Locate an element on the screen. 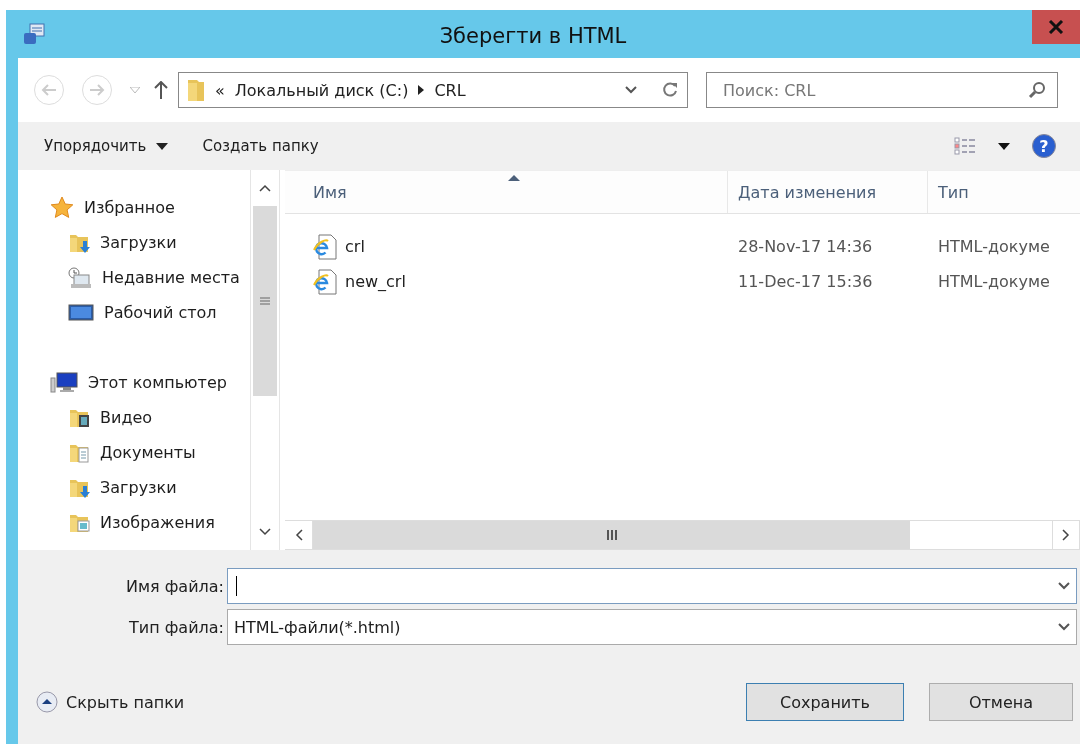 Image resolution: width=1080 pixels, height=744 pixels. computer-icon is located at coordinates (64, 382).